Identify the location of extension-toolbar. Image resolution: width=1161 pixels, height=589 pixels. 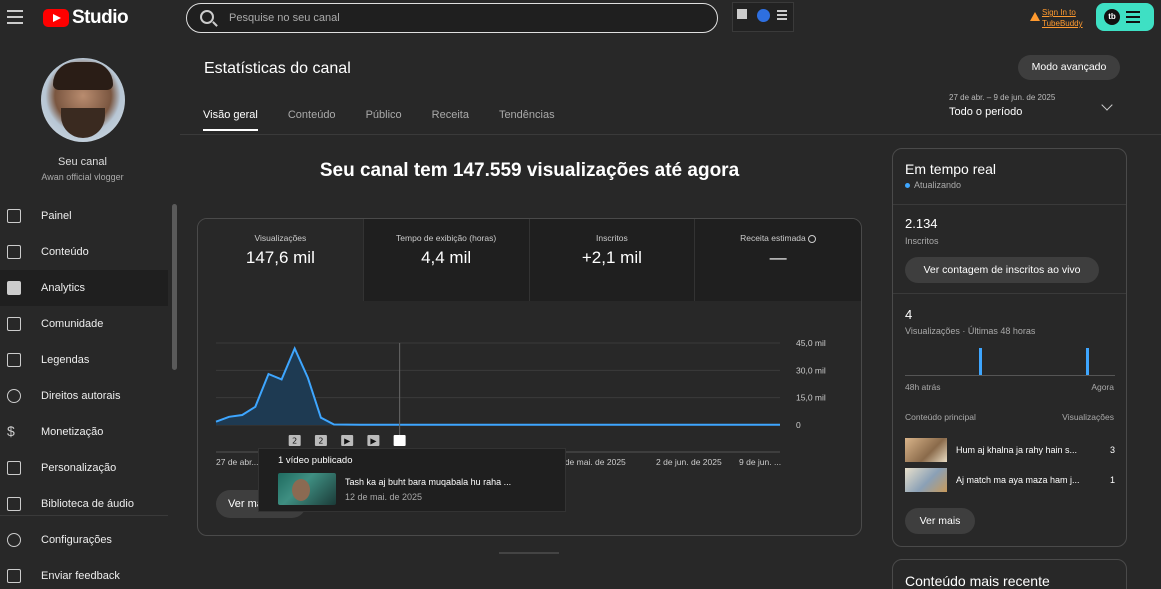
(763, 17).